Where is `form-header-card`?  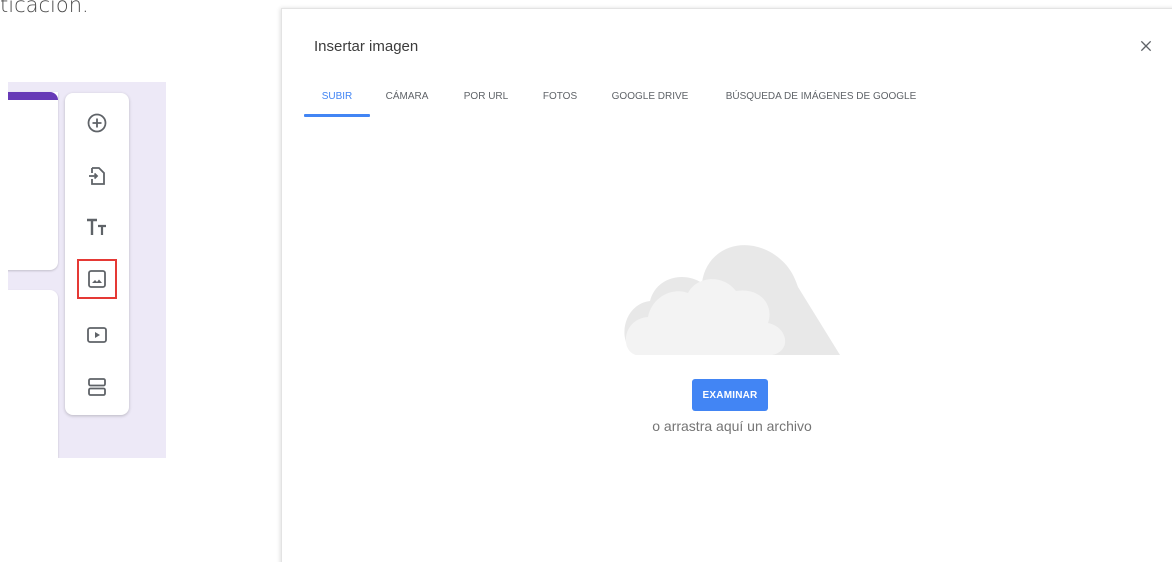
form-header-card is located at coordinates (33, 181).